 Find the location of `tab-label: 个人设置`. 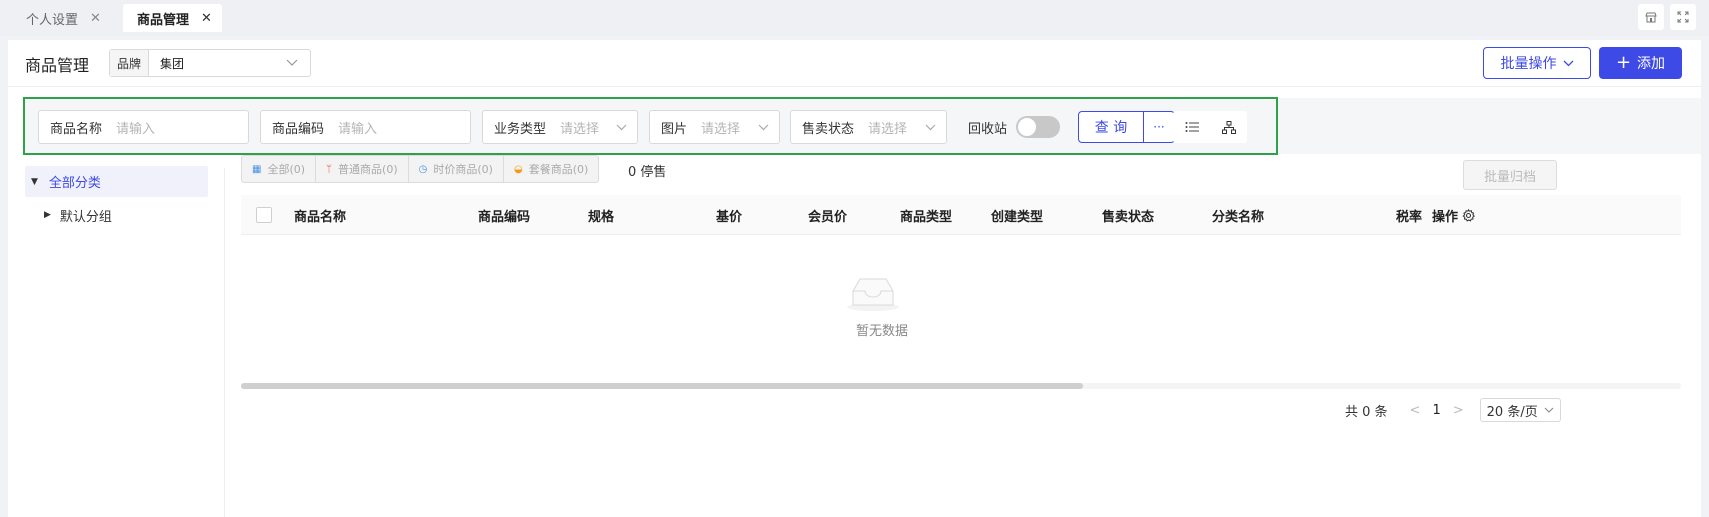

tab-label: 个人设置 is located at coordinates (52, 20).